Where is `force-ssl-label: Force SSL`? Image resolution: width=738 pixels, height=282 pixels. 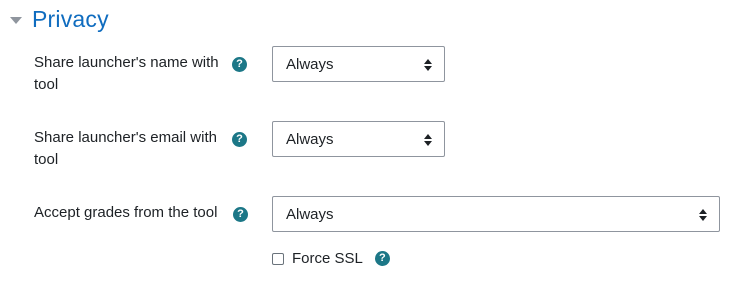
force-ssl-label: Force SSL is located at coordinates (327, 258).